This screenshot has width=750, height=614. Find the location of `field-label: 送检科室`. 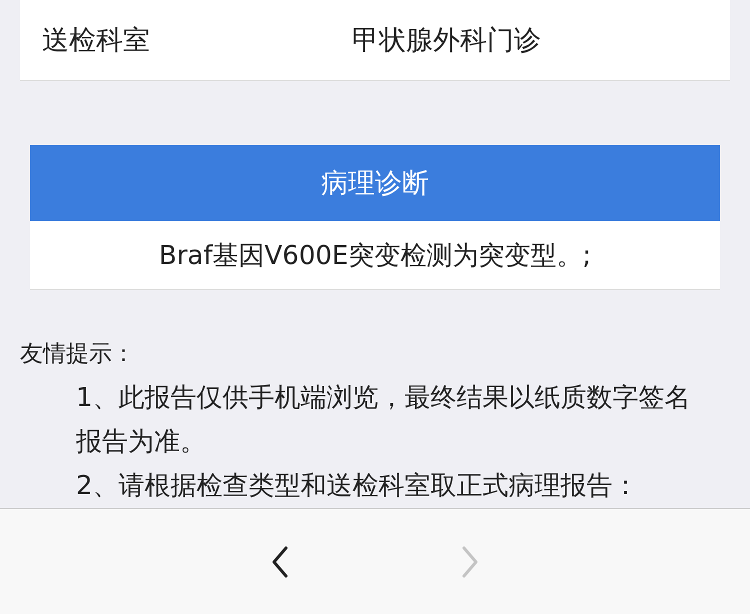

field-label: 送检科室 is located at coordinates (96, 41).